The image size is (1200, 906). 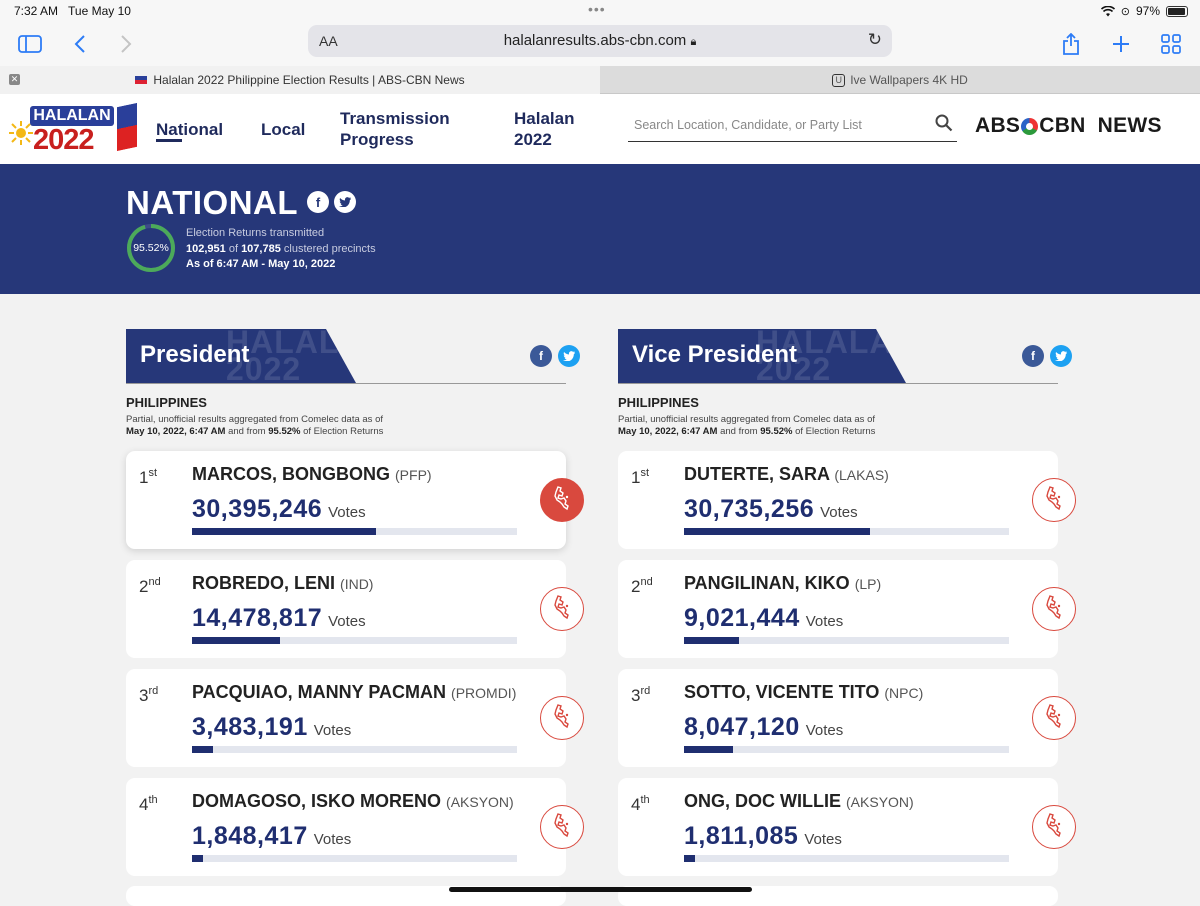 What do you see at coordinates (405, 129) in the screenshot?
I see `nav-transmission-progress: Transmission Progress` at bounding box center [405, 129].